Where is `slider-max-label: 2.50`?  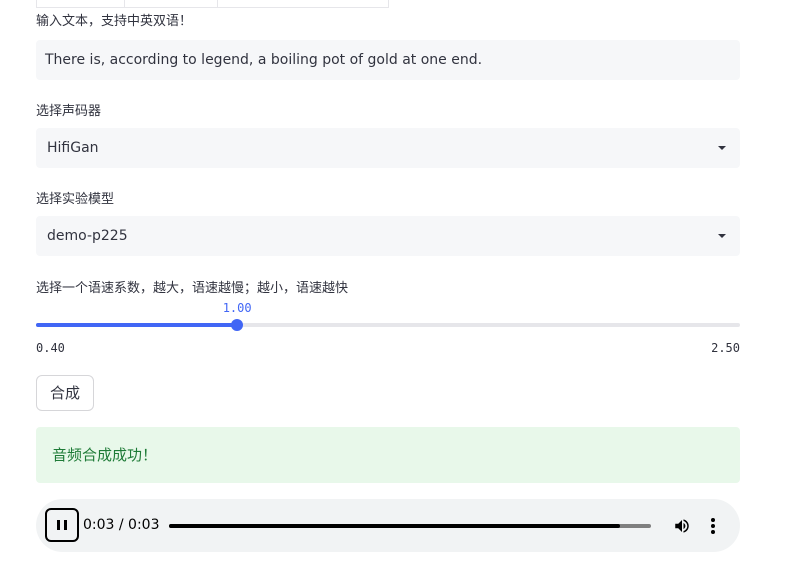 slider-max-label: 2.50 is located at coordinates (725, 348).